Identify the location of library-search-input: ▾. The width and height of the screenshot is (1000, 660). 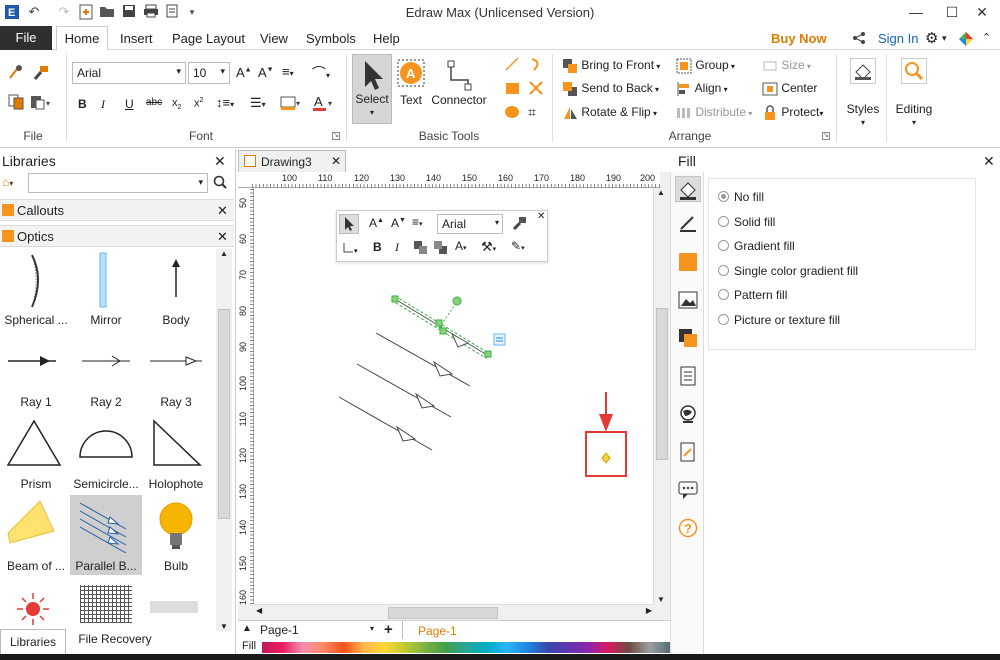
(118, 183).